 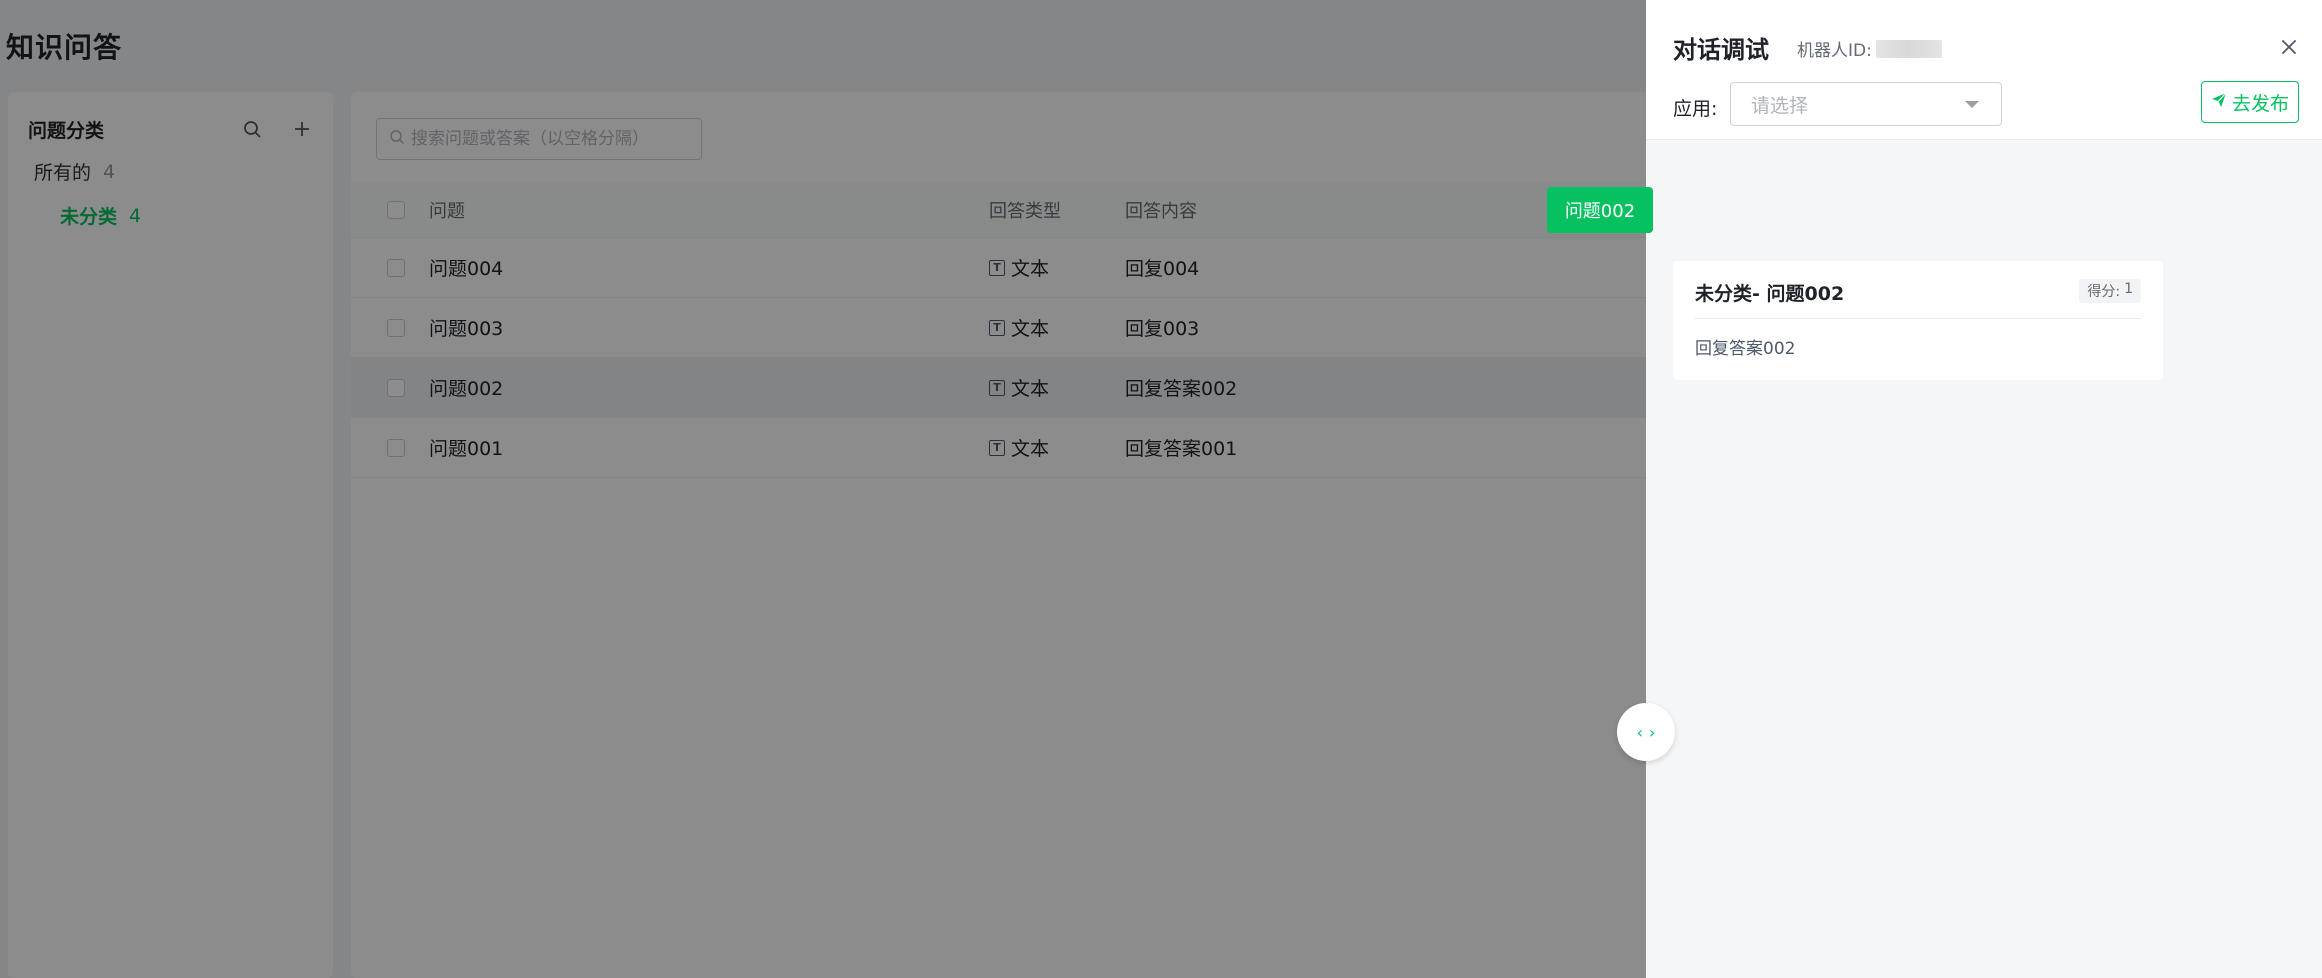 What do you see at coordinates (1695, 109) in the screenshot?
I see `app-label: 应用:` at bounding box center [1695, 109].